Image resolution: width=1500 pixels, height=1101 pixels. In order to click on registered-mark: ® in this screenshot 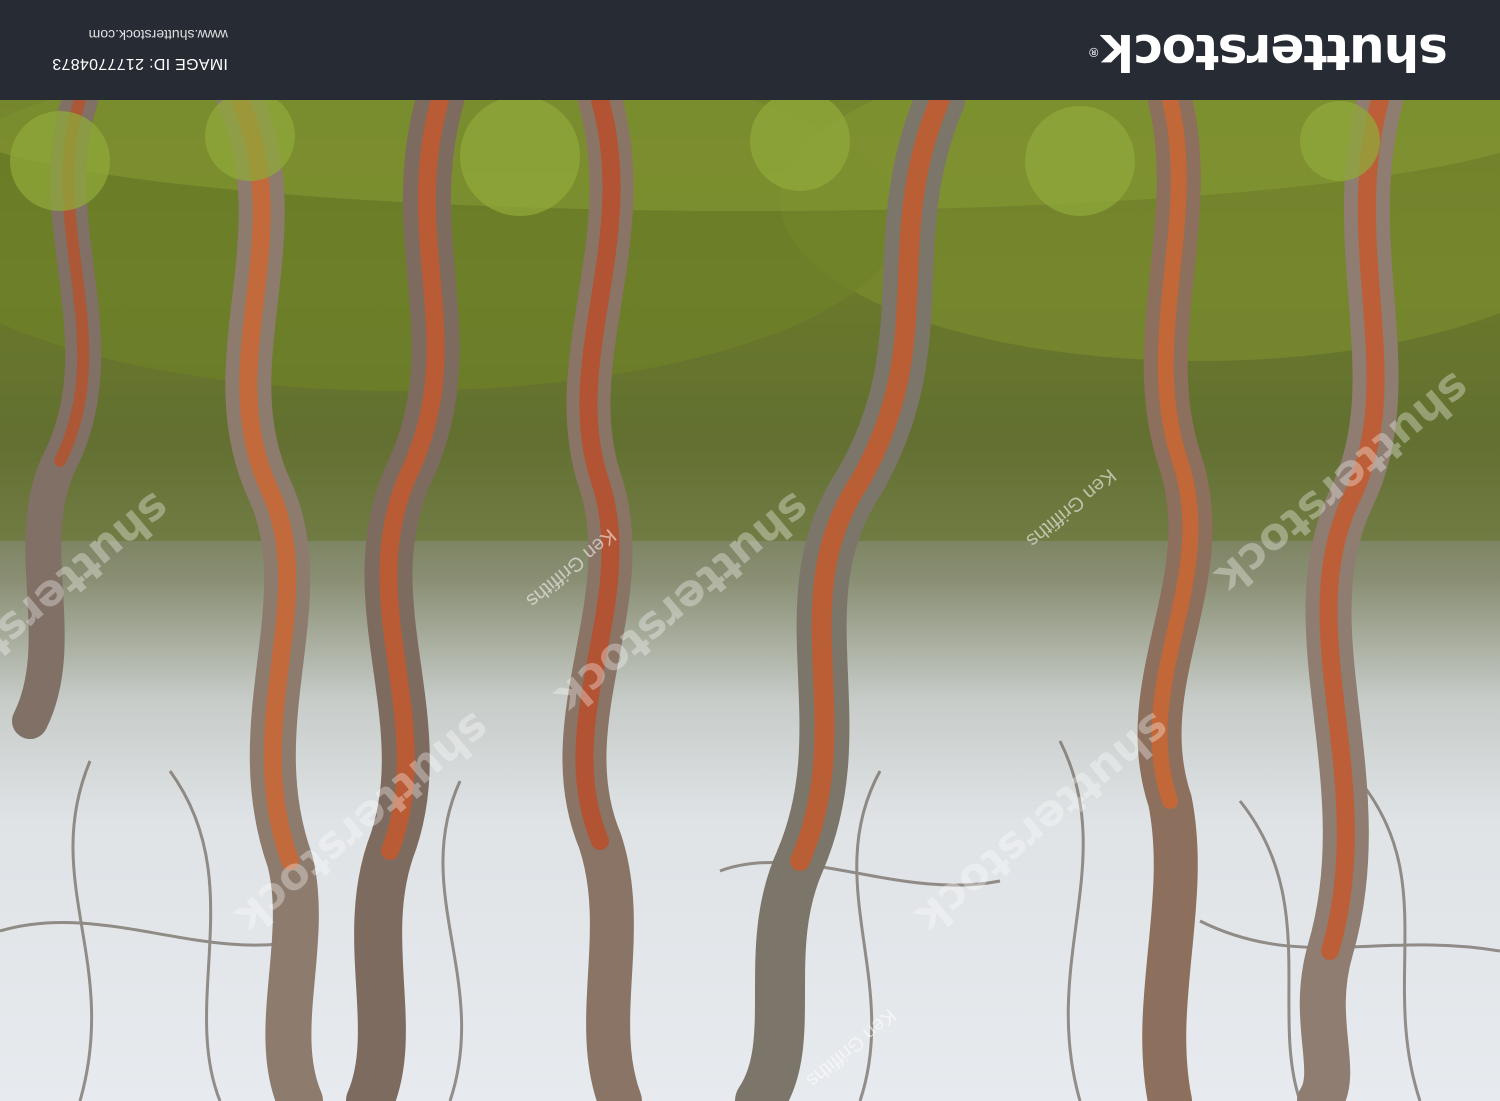, I will do `click(1094, 52)`.